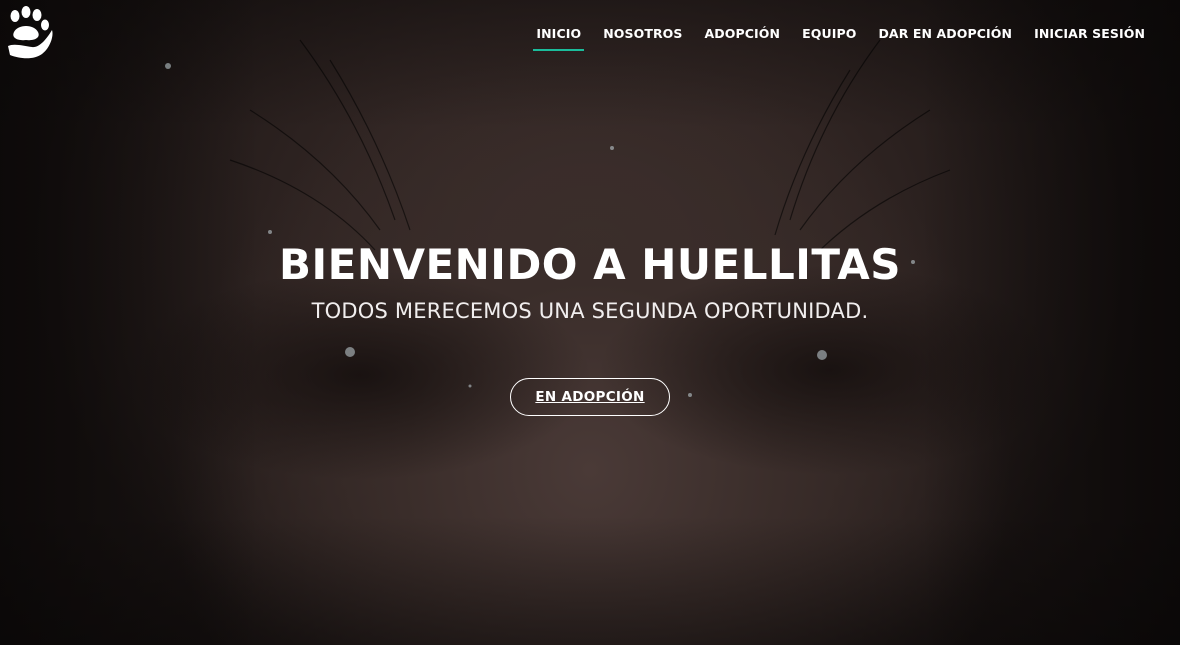 The height and width of the screenshot is (645, 1180). I want to click on nav-item-nosotros: NOSOTROS, so click(642, 36).